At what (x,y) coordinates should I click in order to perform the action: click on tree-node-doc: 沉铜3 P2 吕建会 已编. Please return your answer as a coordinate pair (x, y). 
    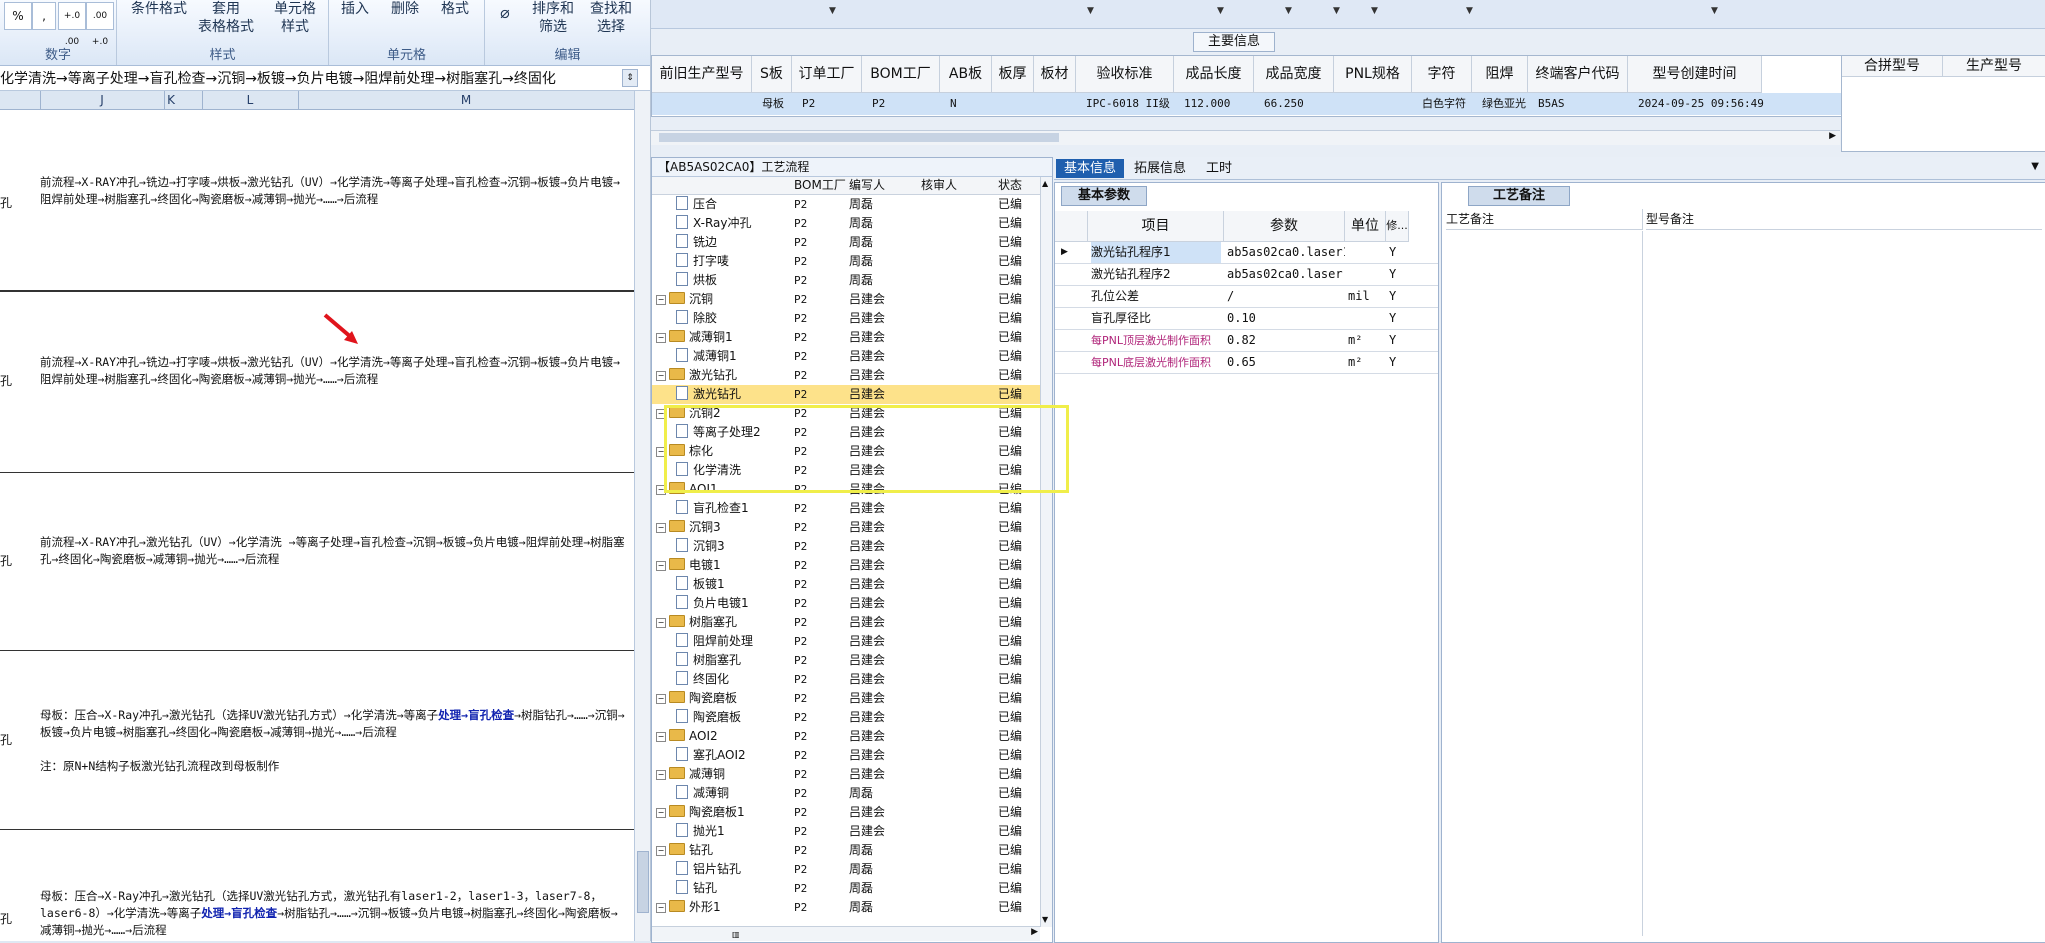
    Looking at the image, I should click on (847, 546).